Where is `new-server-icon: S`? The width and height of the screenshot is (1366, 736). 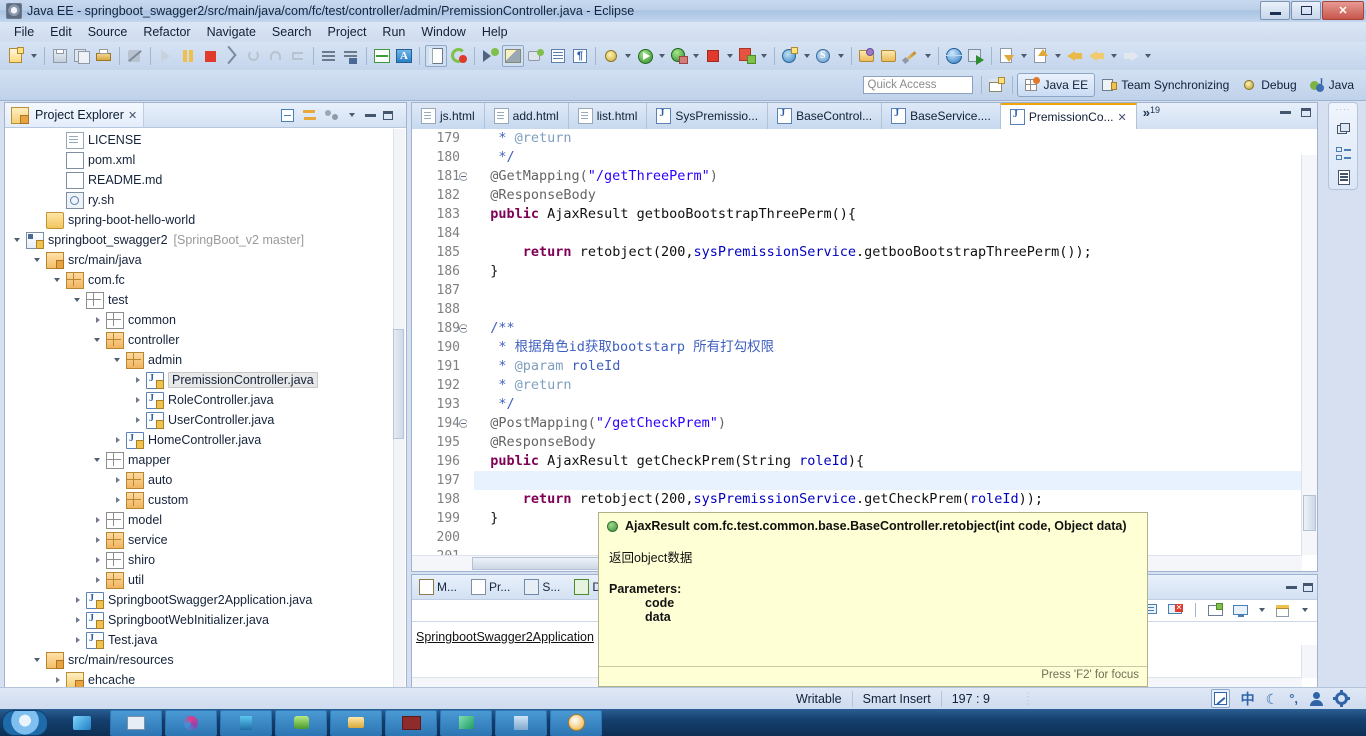
new-server-icon: S is located at coordinates (824, 56).